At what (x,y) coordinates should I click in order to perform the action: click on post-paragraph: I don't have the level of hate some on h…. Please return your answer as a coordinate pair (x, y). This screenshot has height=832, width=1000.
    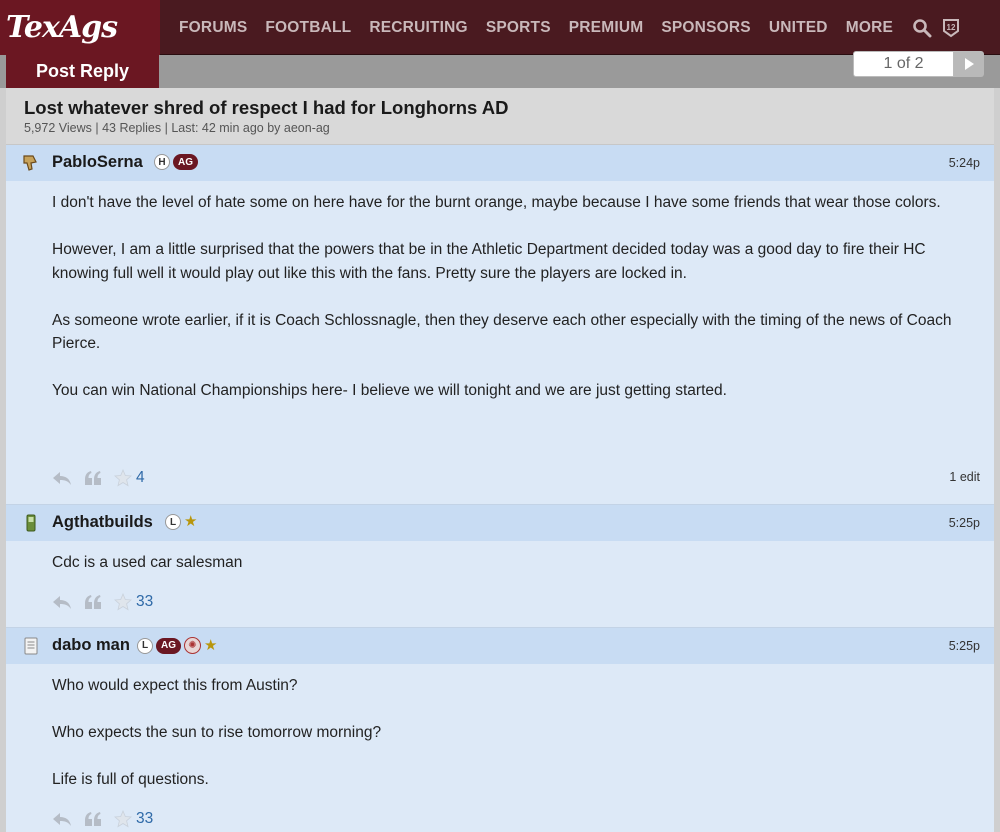
    Looking at the image, I should click on (496, 202).